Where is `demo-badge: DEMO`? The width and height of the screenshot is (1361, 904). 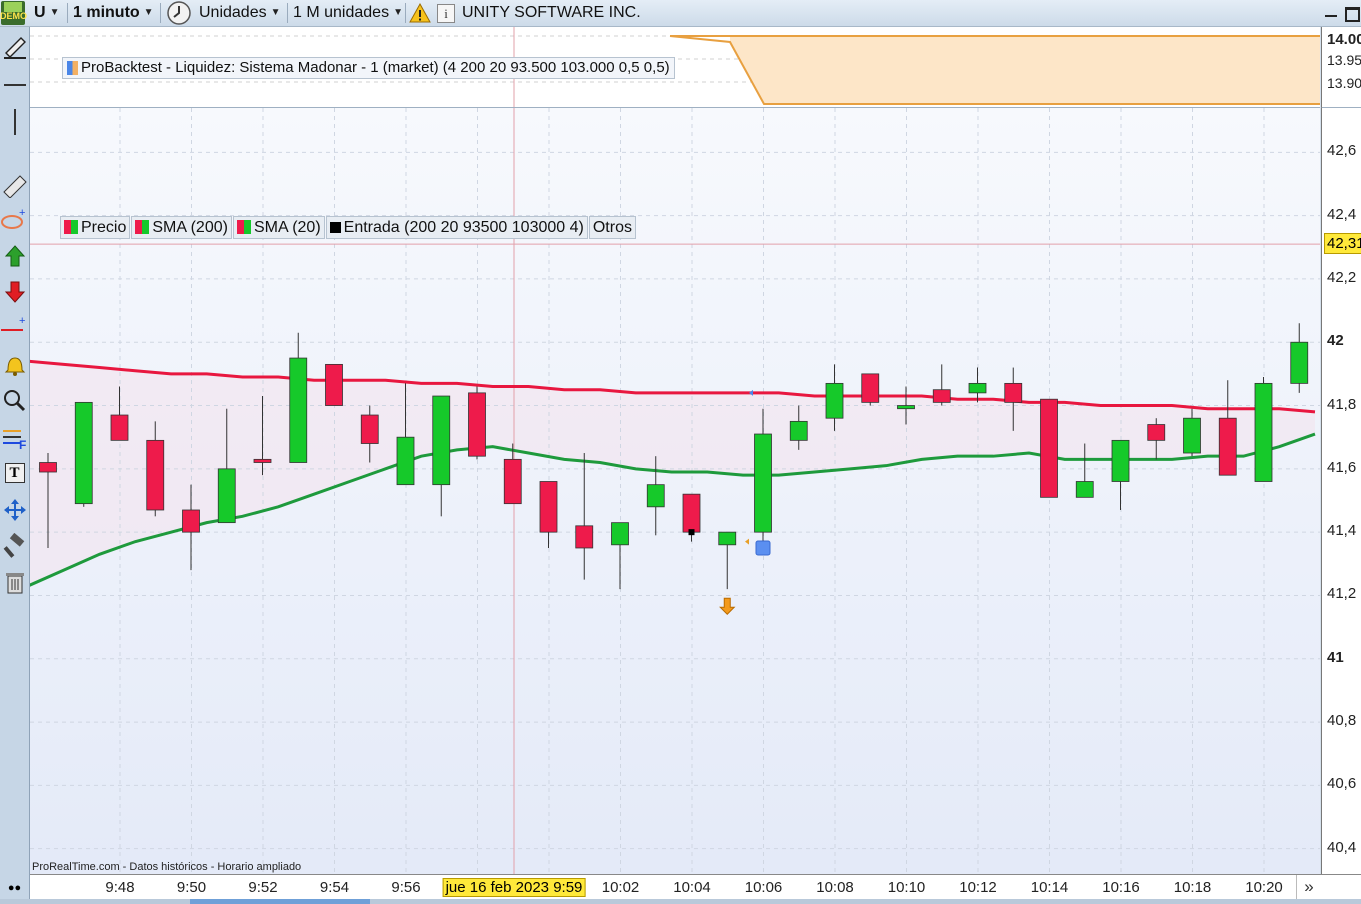
demo-badge: DEMO is located at coordinates (13, 13).